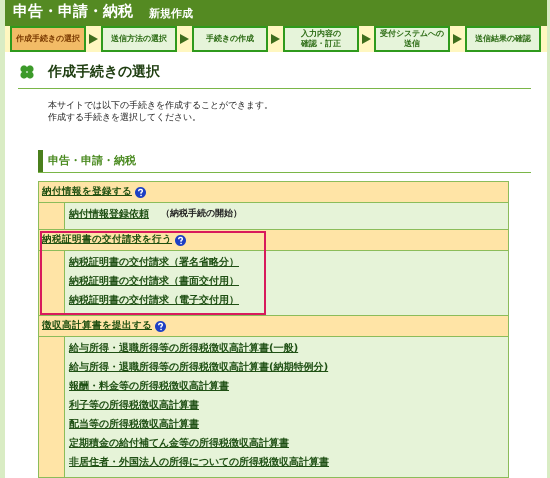 The image size is (550, 478). What do you see at coordinates (134, 405) in the screenshot?
I see `procedure-link: 利子等の所得税徴収高計算書` at bounding box center [134, 405].